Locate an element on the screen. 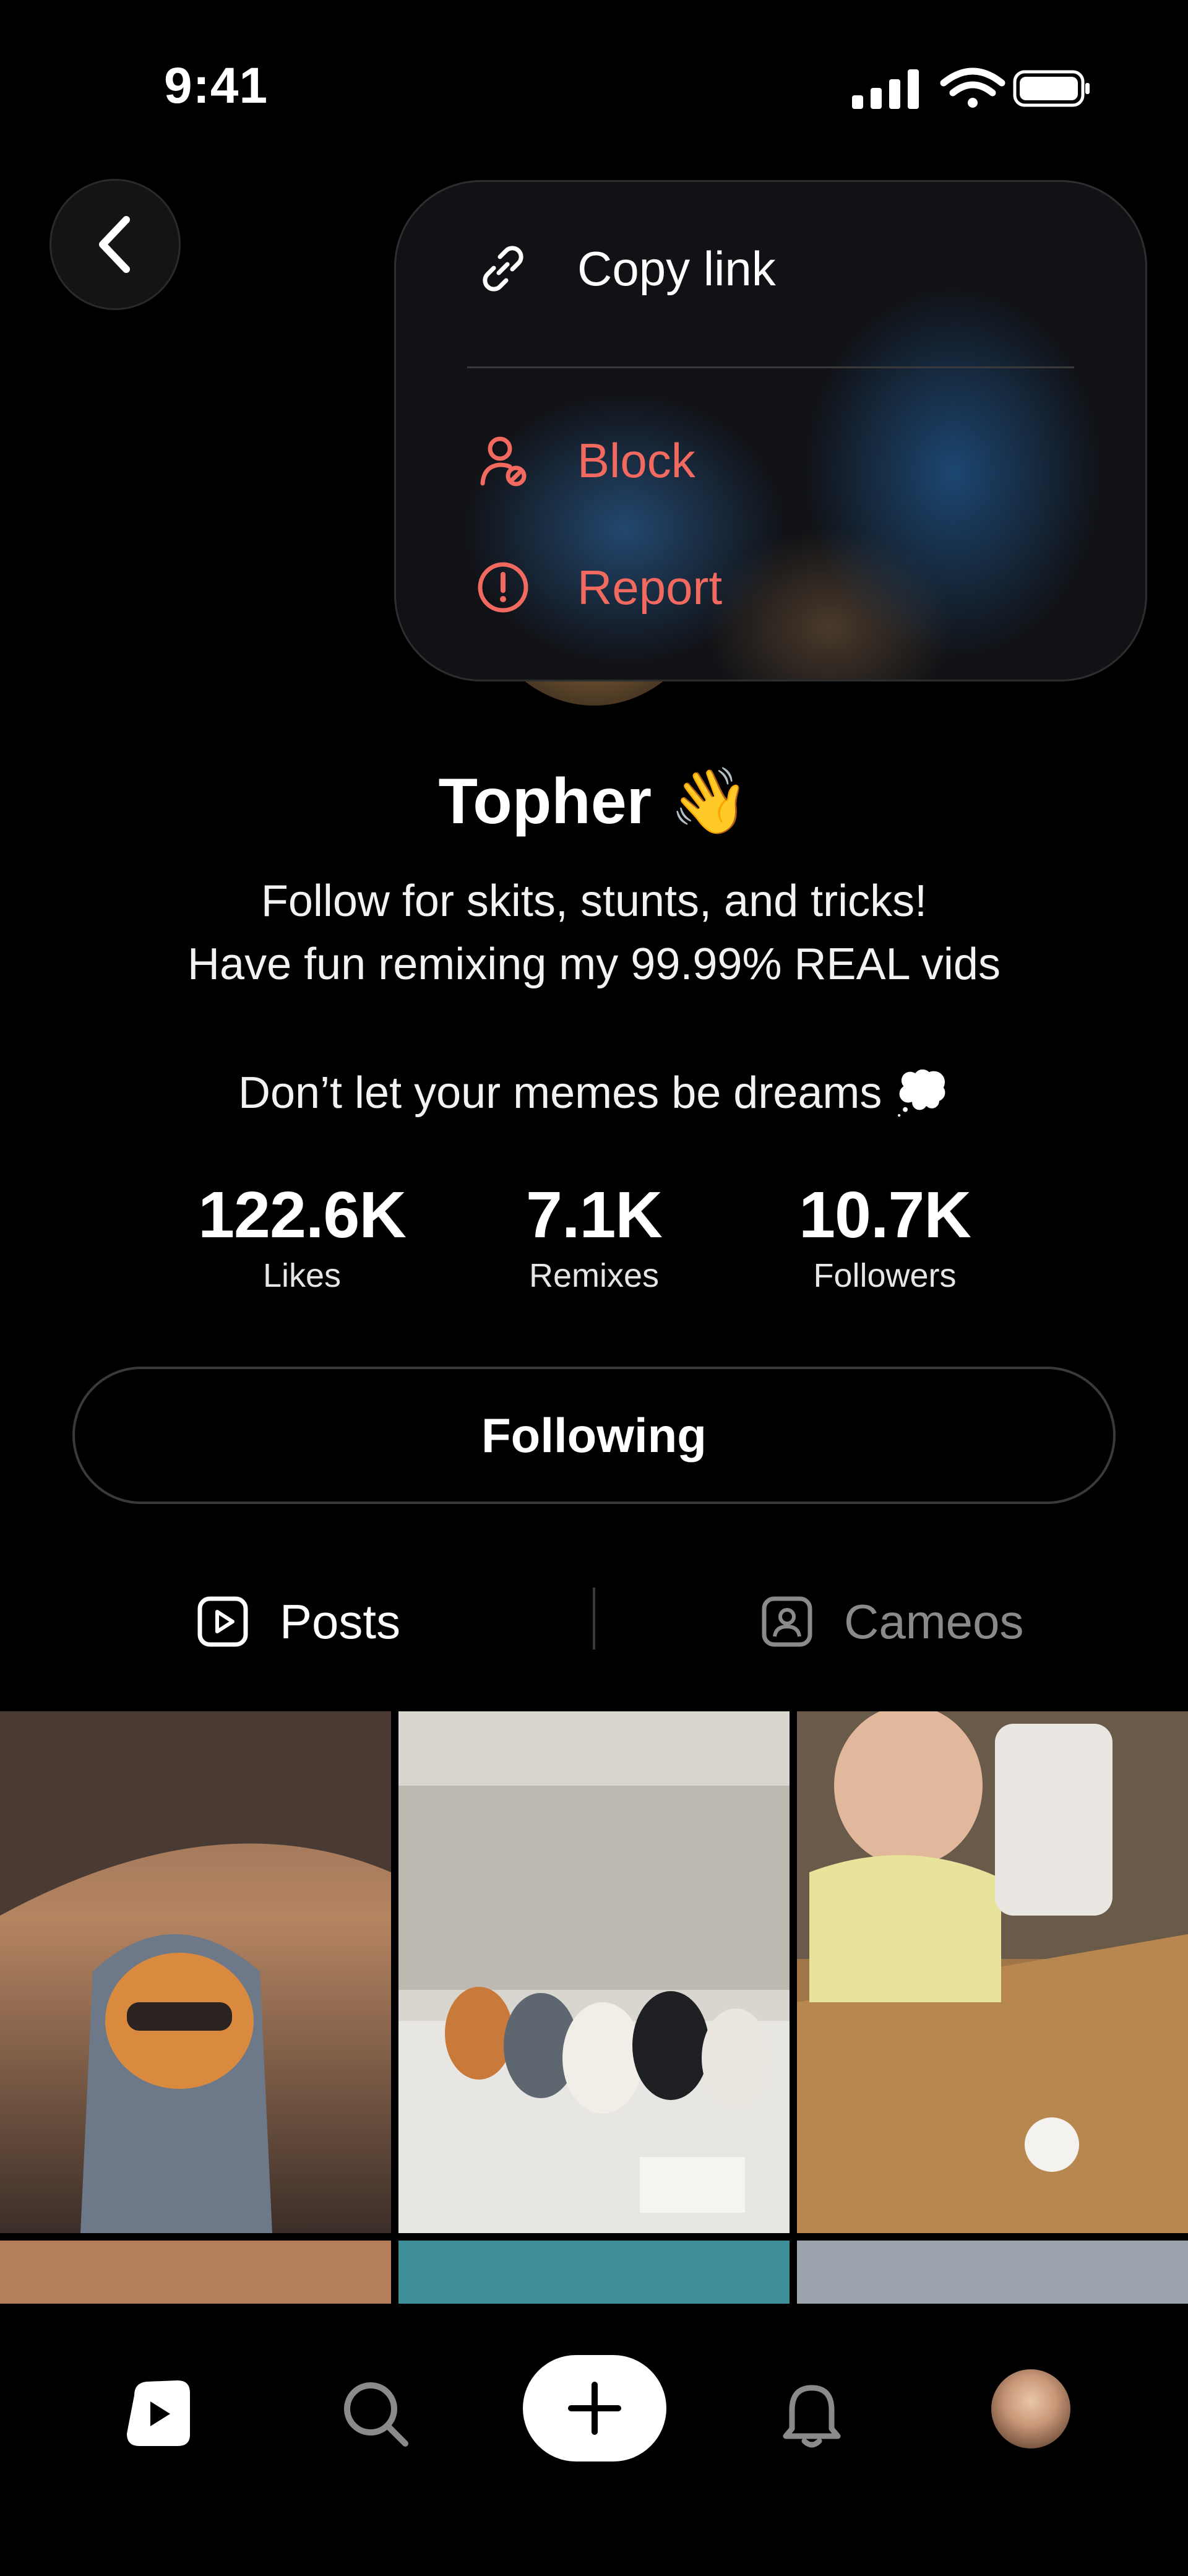 This screenshot has width=1188, height=2576. bell-icon is located at coordinates (812, 2416).